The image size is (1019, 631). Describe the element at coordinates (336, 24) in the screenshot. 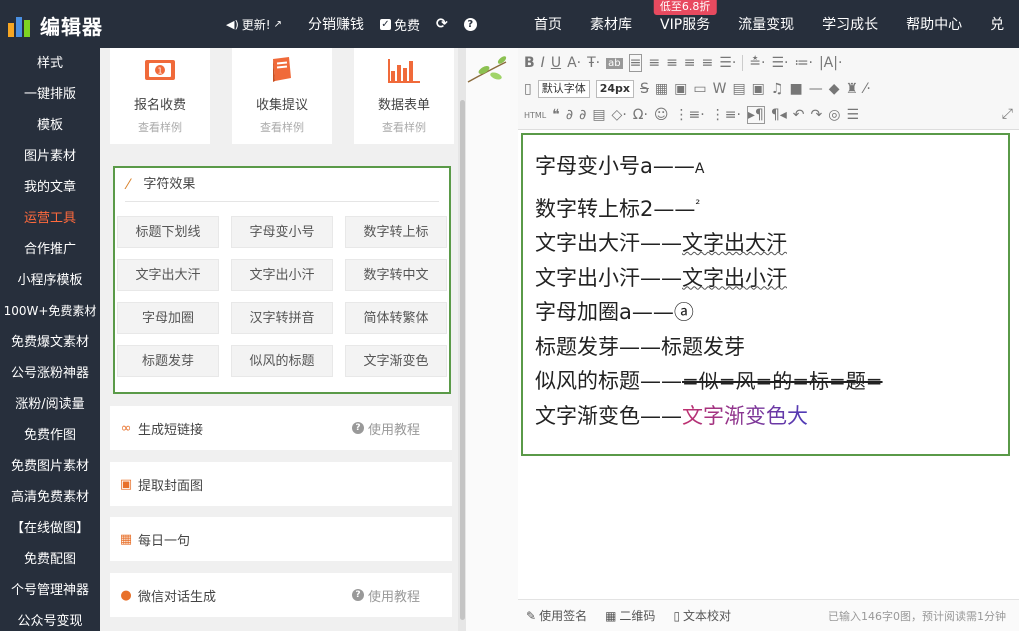

I see `distribute-link: 分销赚钱` at that location.